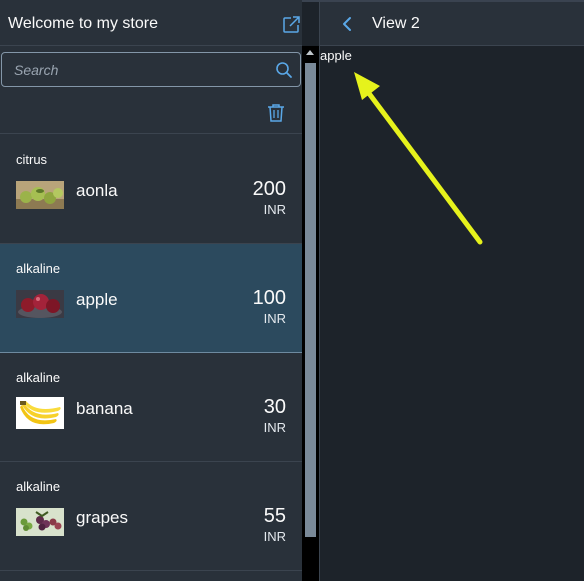 This screenshot has height=581, width=584. I want to click on back-chevron-icon, so click(347, 24).